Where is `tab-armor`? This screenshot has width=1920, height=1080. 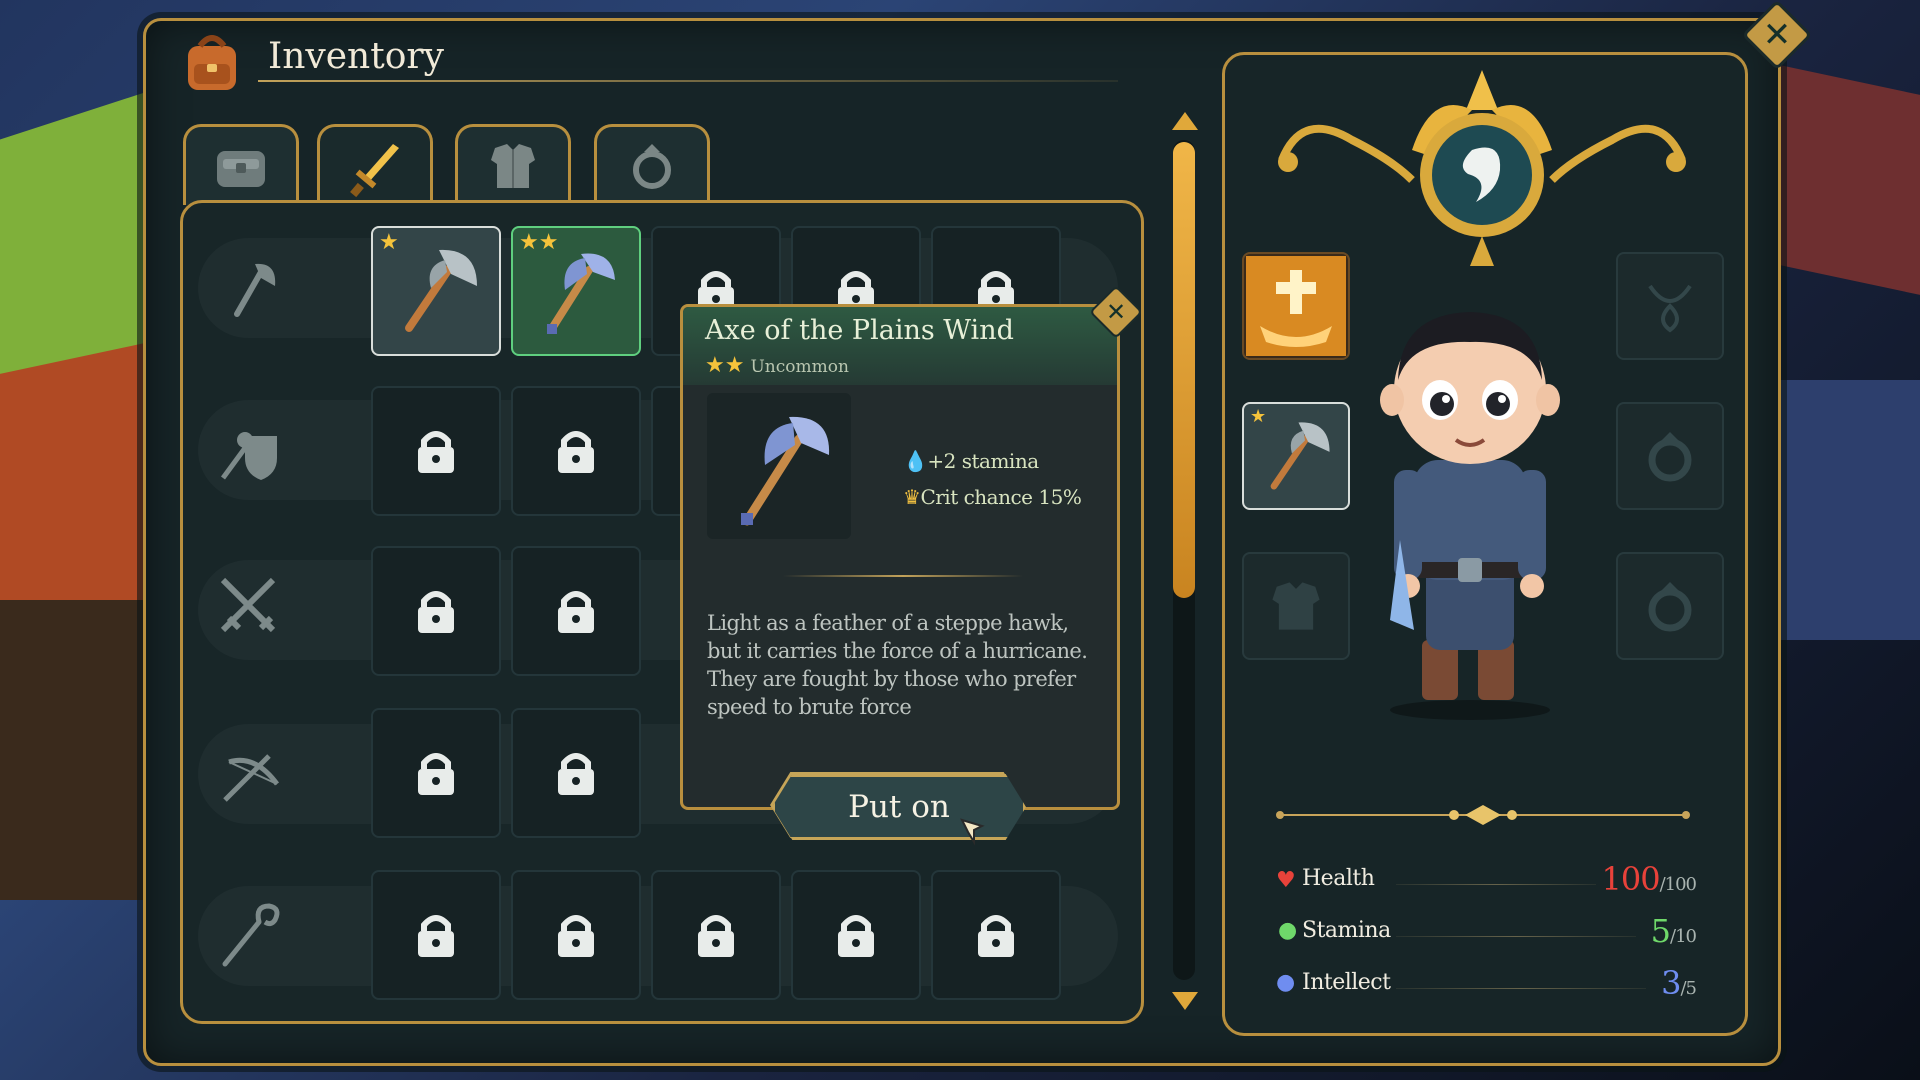
tab-armor is located at coordinates (513, 164).